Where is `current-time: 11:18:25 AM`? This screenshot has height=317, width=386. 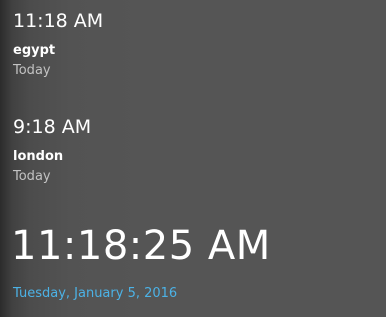
current-time: 11:18:25 AM is located at coordinates (141, 246).